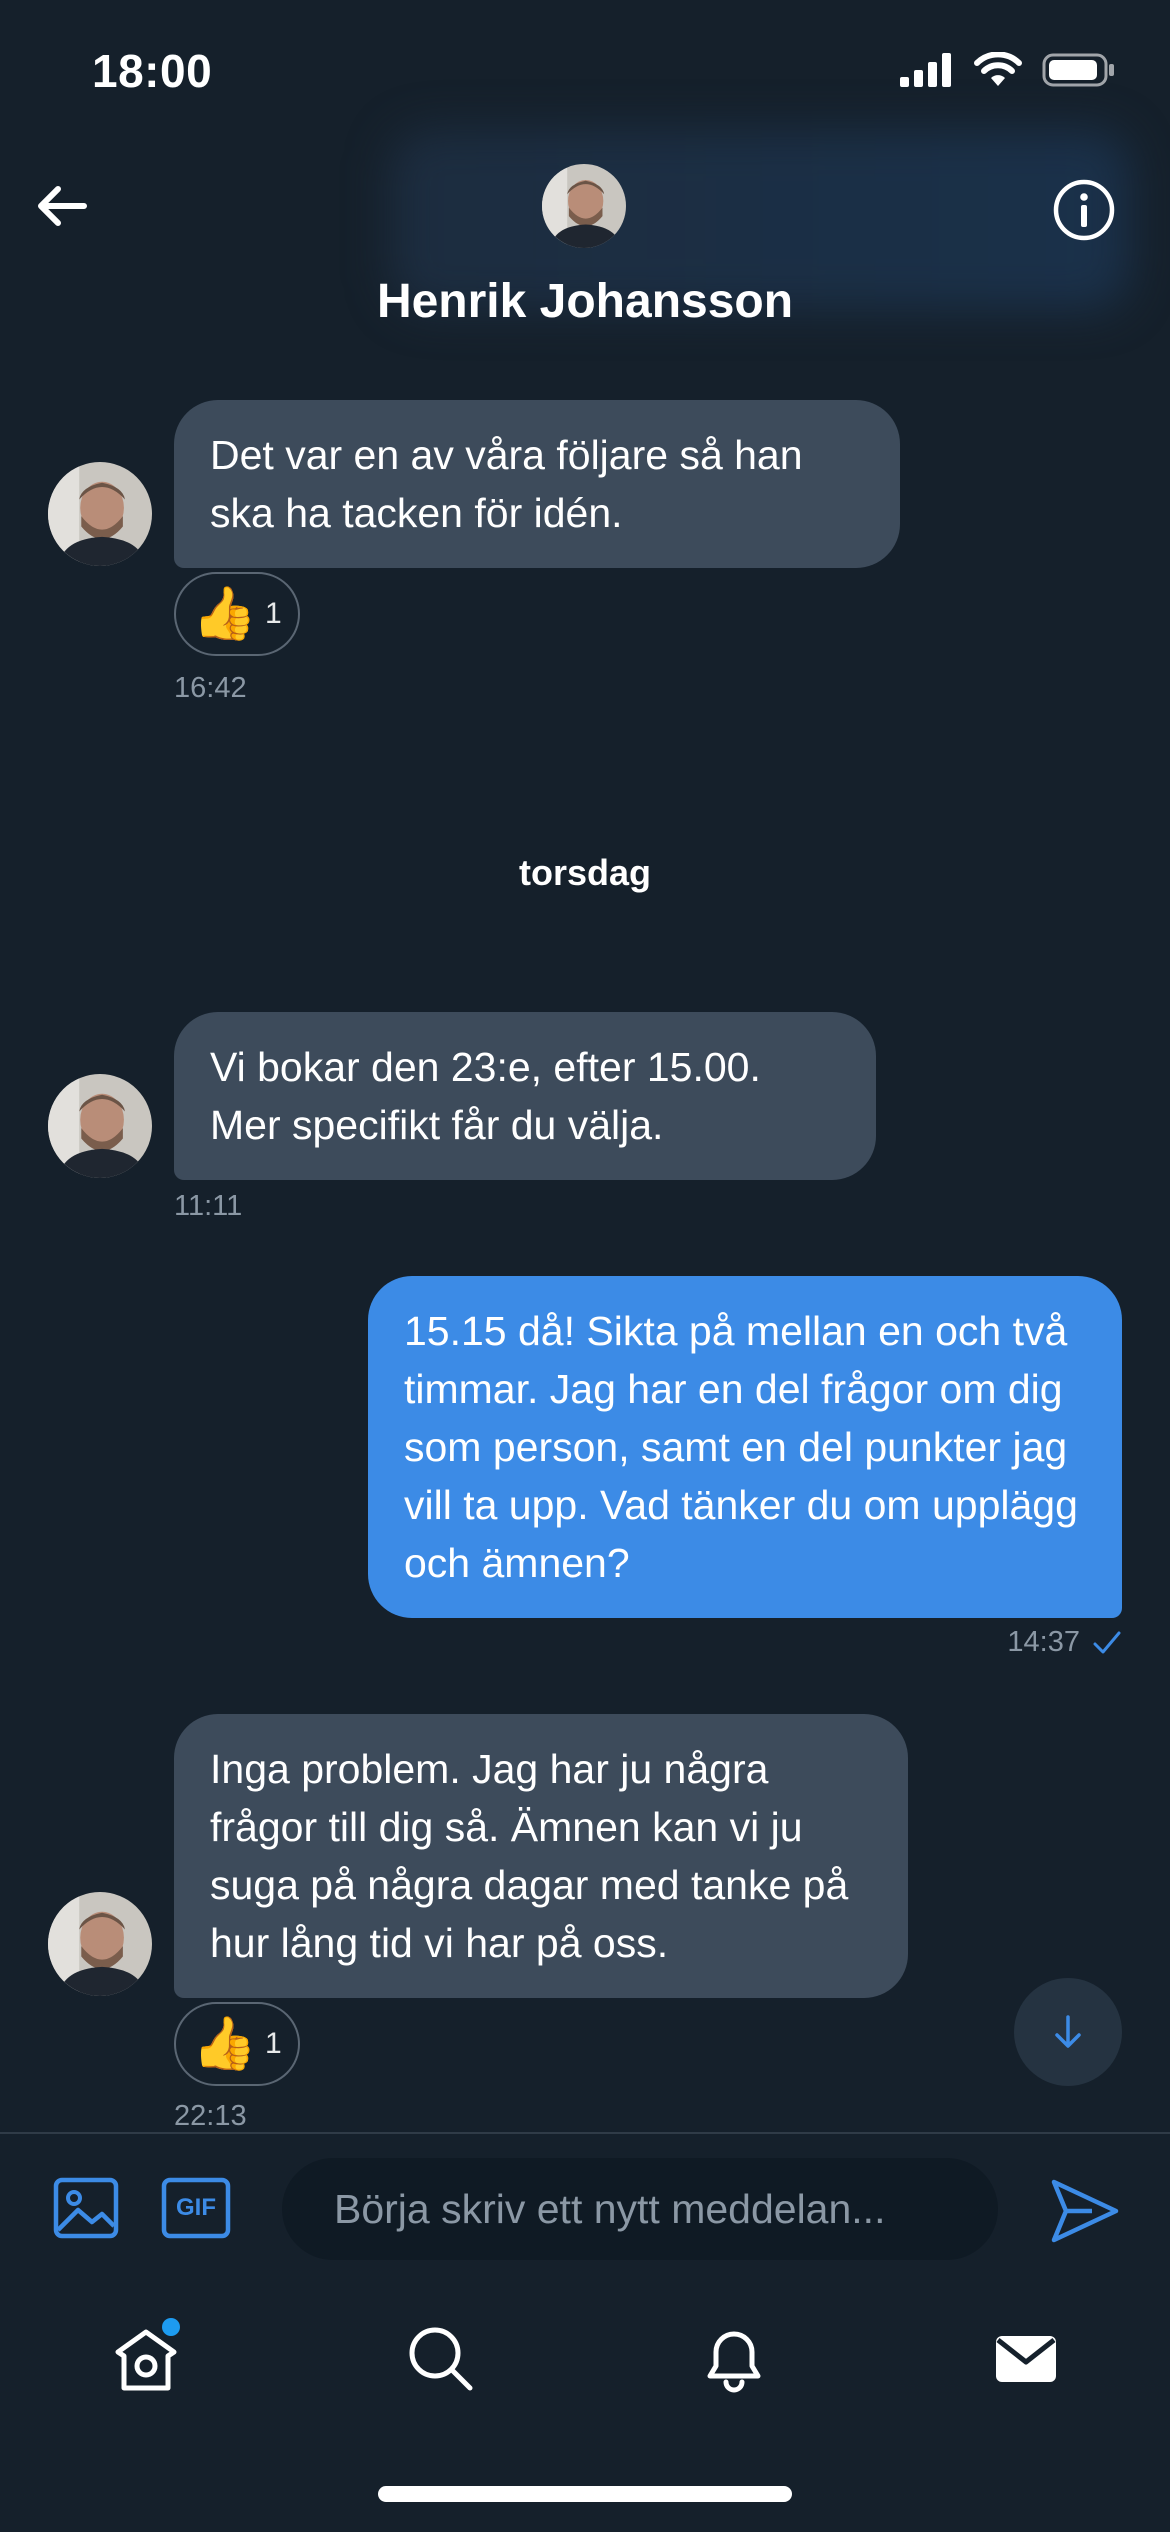 Image resolution: width=1170 pixels, height=2532 pixels. Describe the element at coordinates (1078, 70) in the screenshot. I see `battery-icon` at that location.